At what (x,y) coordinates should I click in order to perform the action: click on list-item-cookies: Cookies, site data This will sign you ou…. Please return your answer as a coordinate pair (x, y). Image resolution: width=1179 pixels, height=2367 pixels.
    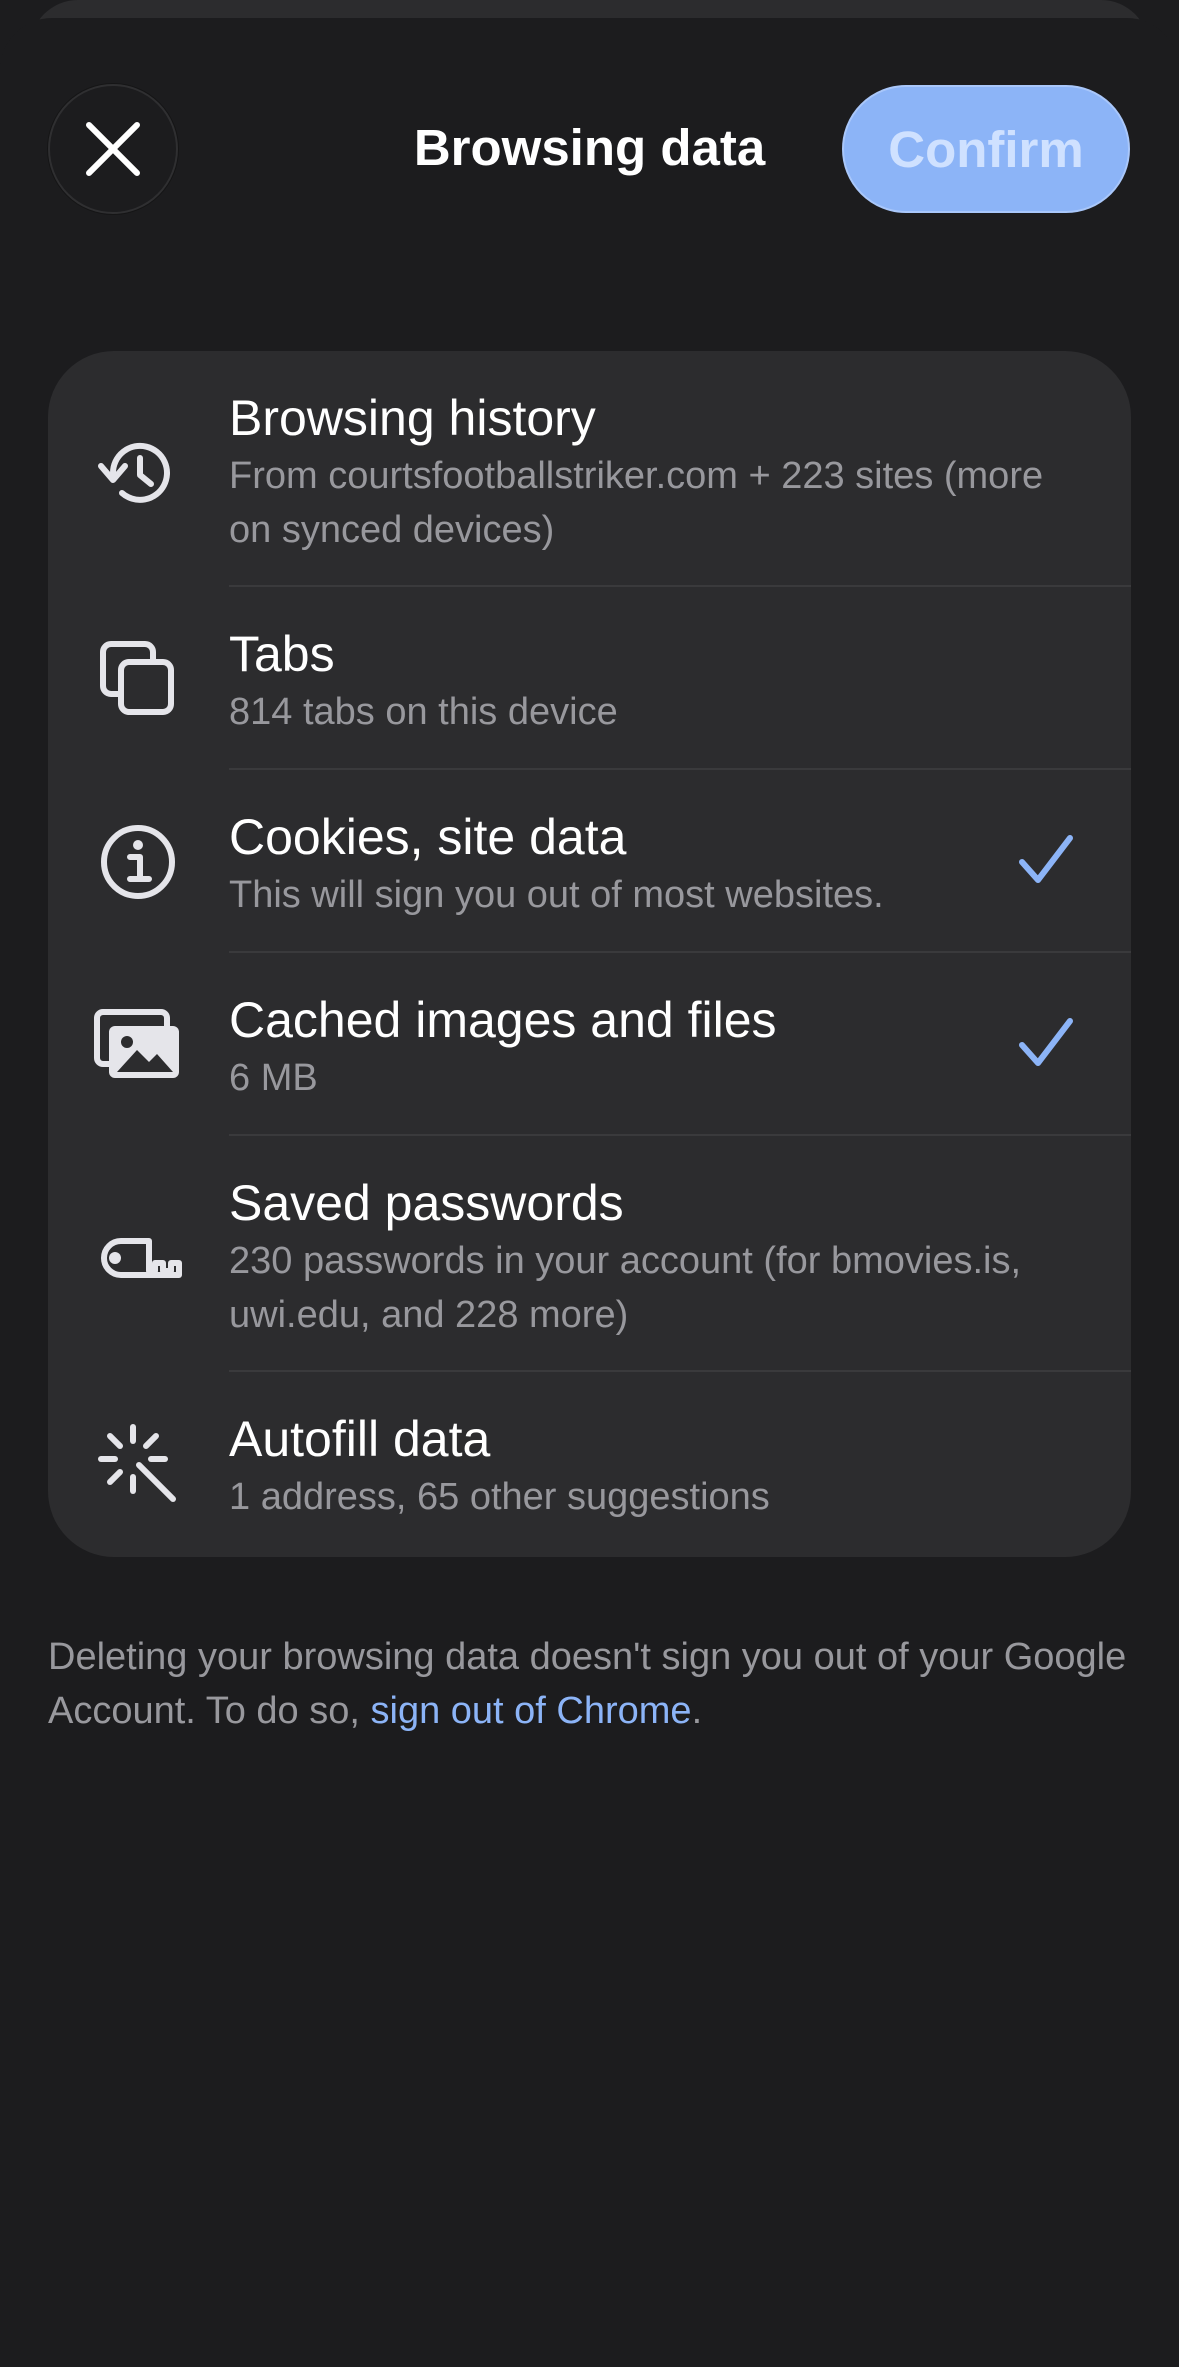
    Looking at the image, I should click on (589, 861).